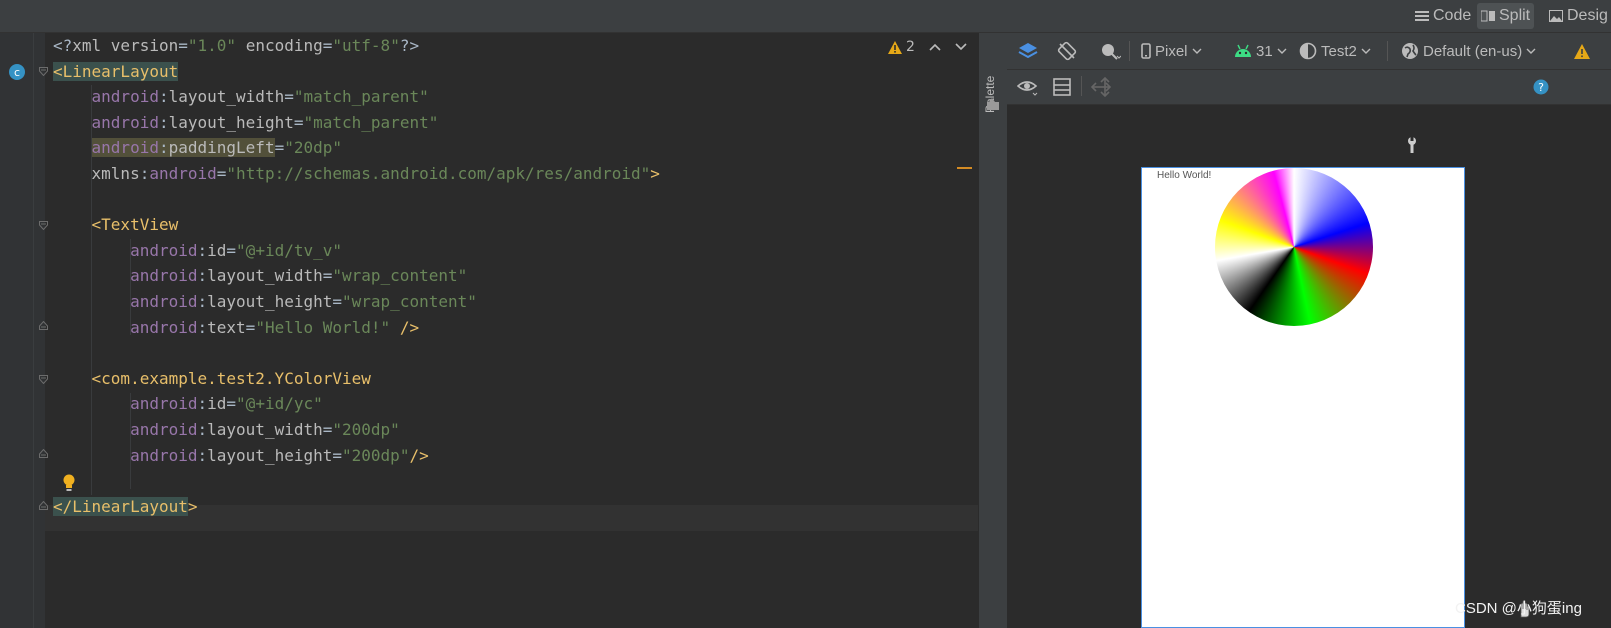 This screenshot has width=1611, height=628. Describe the element at coordinates (231, 378) in the screenshot. I see `code-token: <com.example.test2.YColorView` at that location.